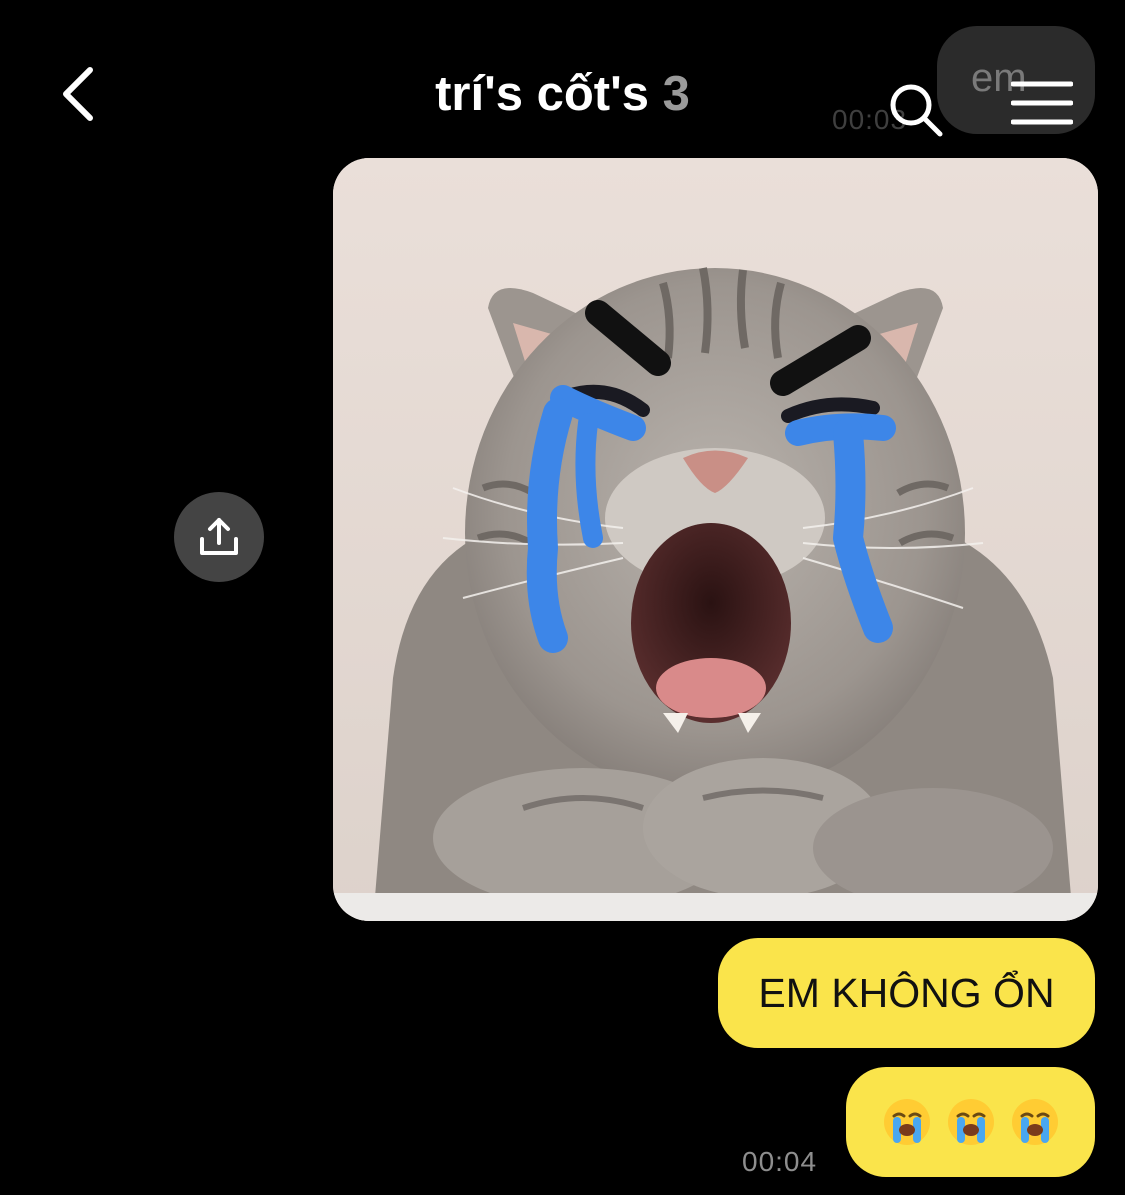  I want to click on message-time: 00:04, so click(780, 1161).